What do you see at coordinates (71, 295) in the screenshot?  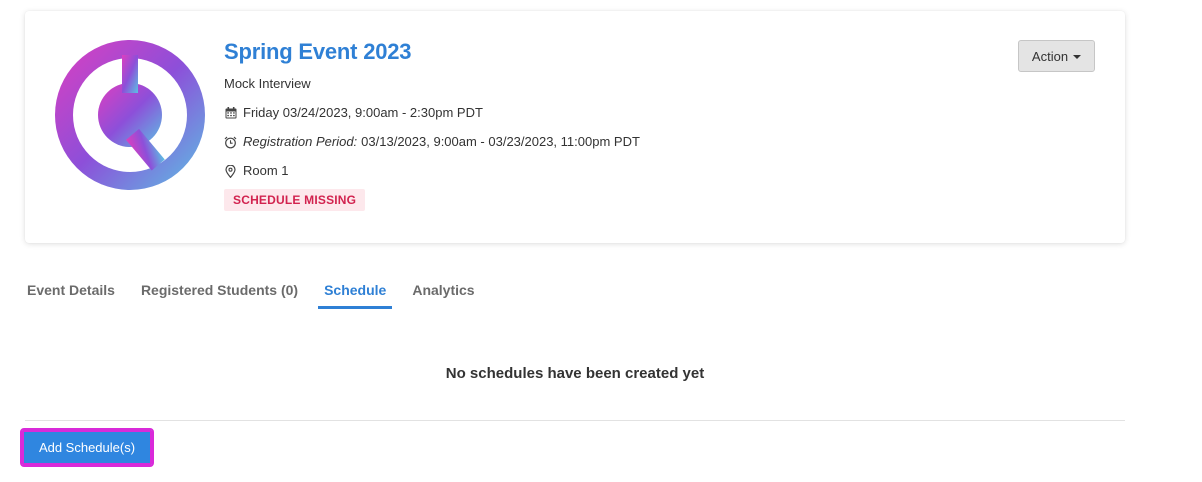 I see `tab-event-details: Event Details` at bounding box center [71, 295].